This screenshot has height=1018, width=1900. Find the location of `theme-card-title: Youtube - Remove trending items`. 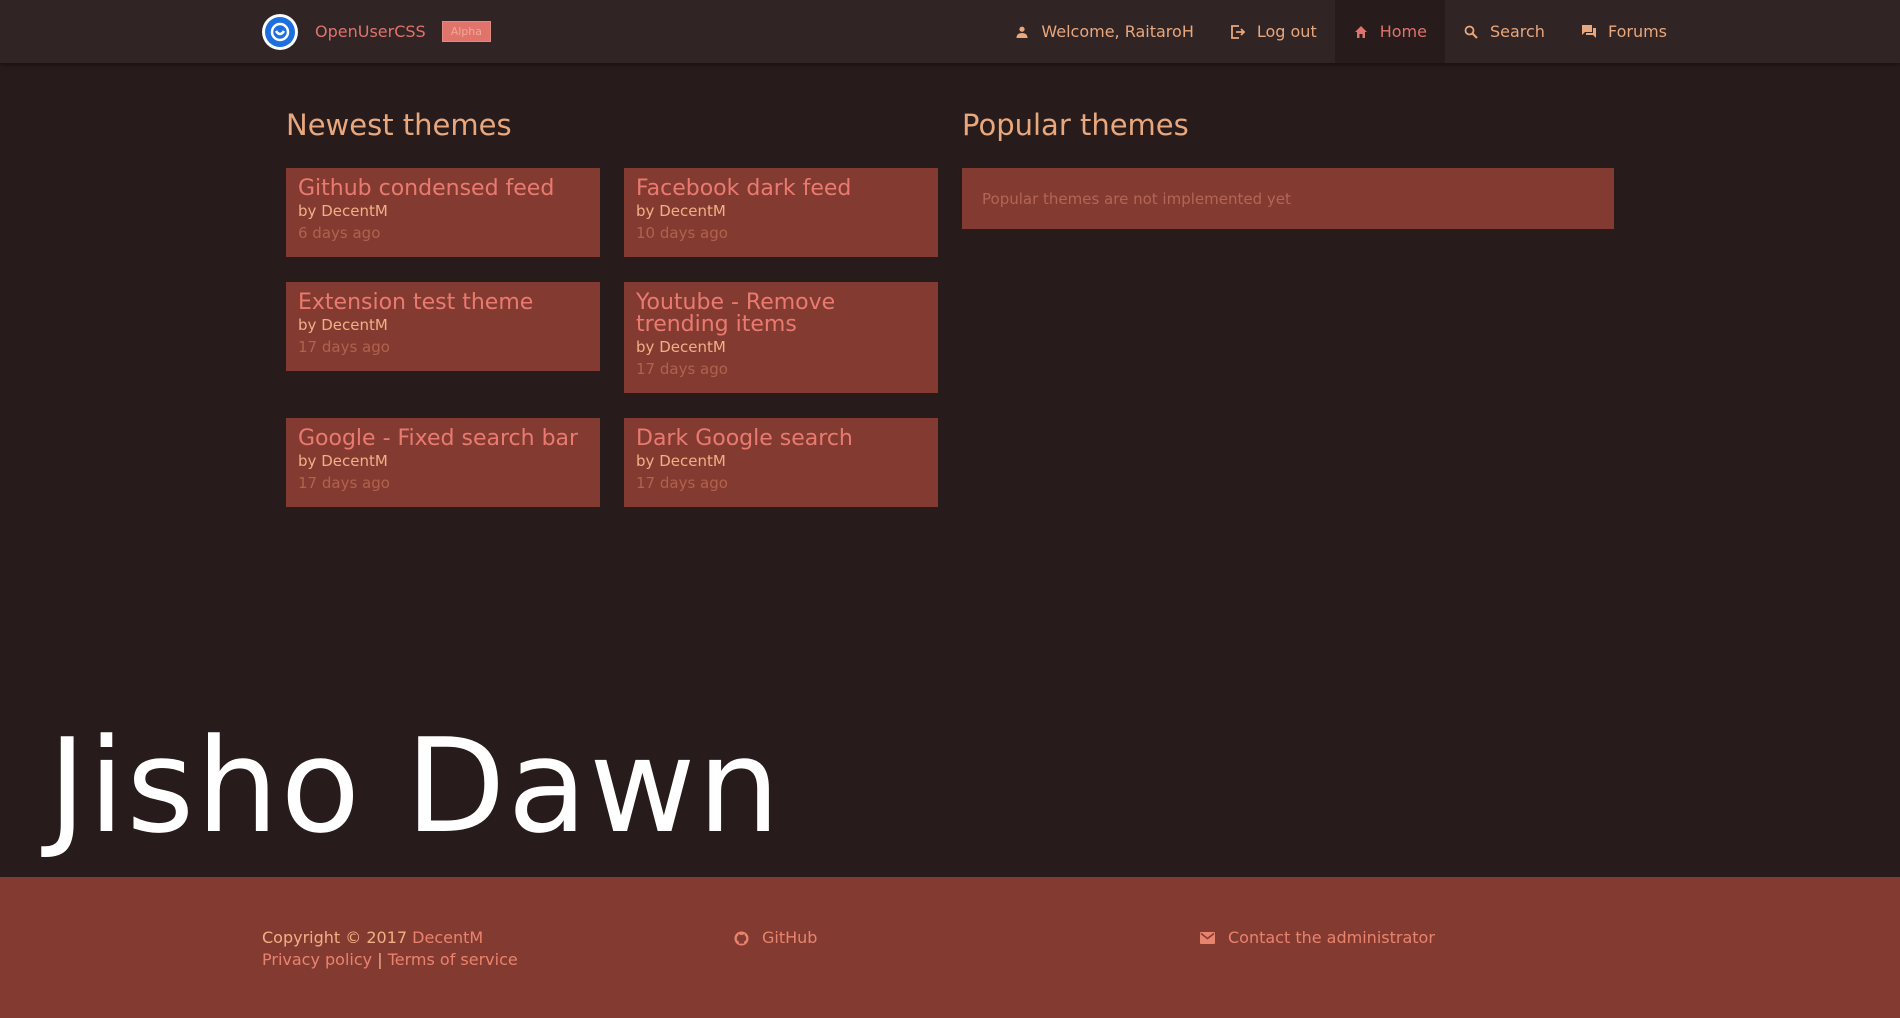

theme-card-title: Youtube - Remove trending items is located at coordinates (781, 314).